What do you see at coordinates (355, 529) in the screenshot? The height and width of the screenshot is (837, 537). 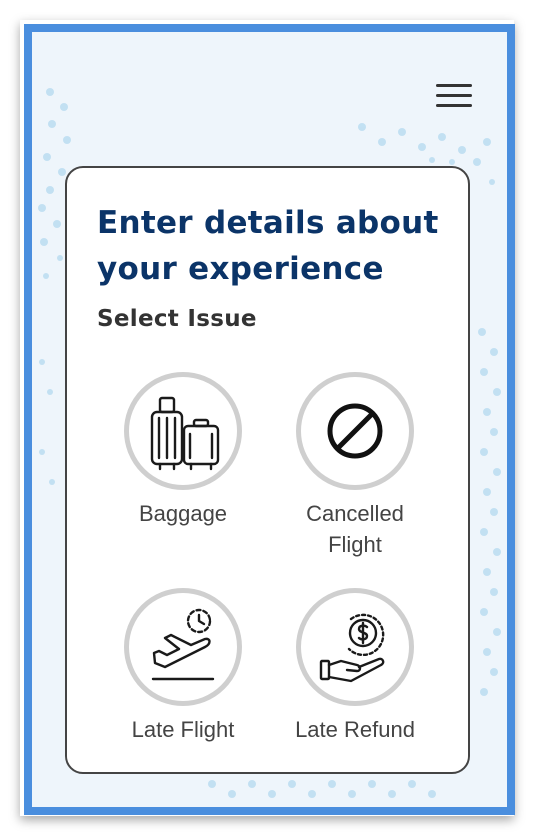 I see `issue-label-cancelled-flight: Cancelled Flight` at bounding box center [355, 529].